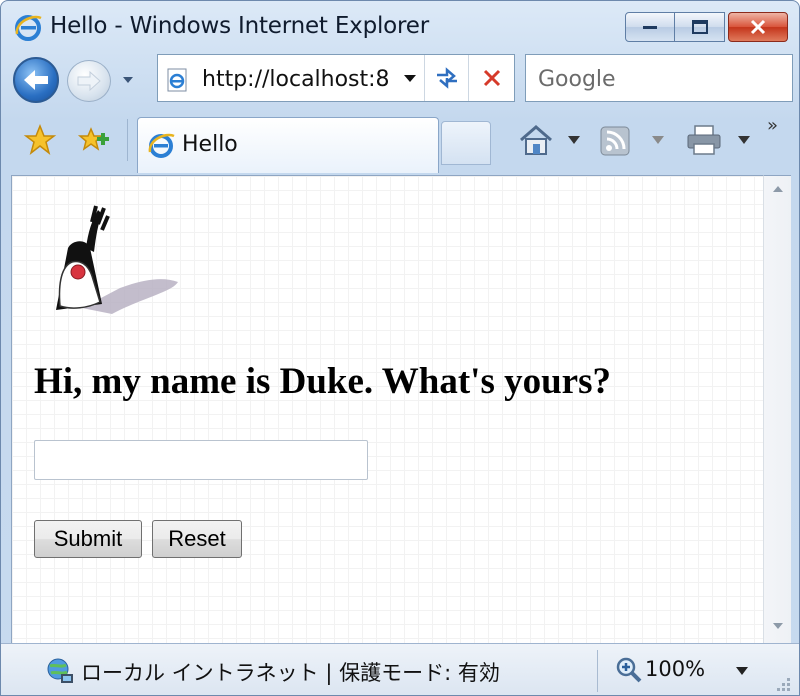  What do you see at coordinates (201, 460) in the screenshot?
I see `name-input` at bounding box center [201, 460].